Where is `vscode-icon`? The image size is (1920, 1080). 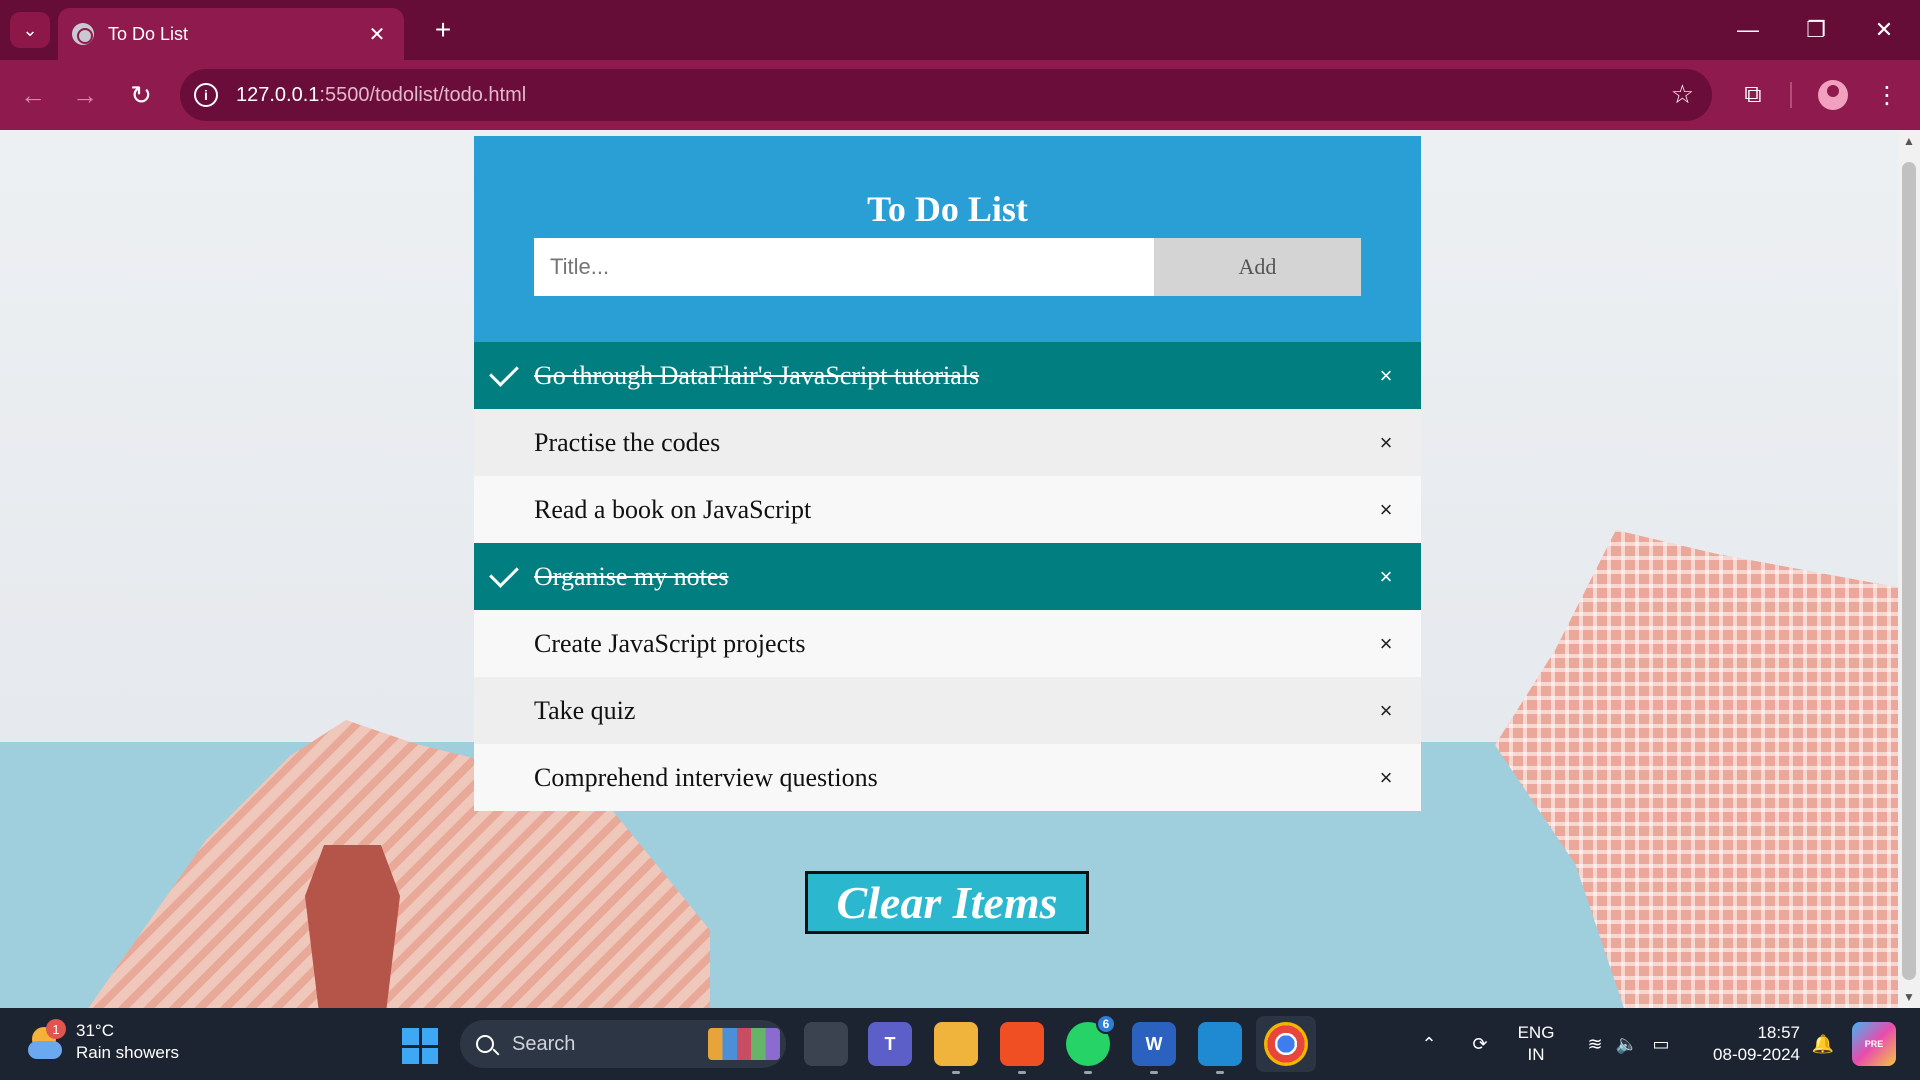
vscode-icon is located at coordinates (1220, 1048).